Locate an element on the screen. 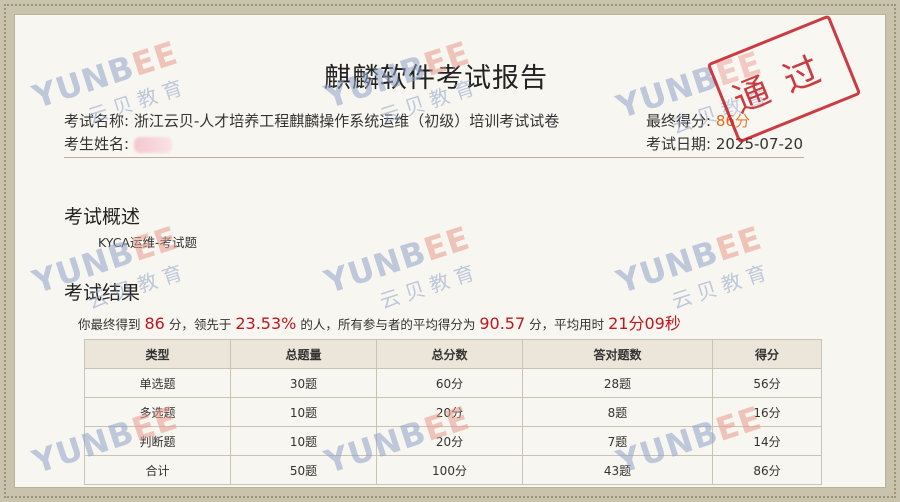 The image size is (900, 502). exam-date-row: 考试日期: 2025-07-20 is located at coordinates (724, 143).